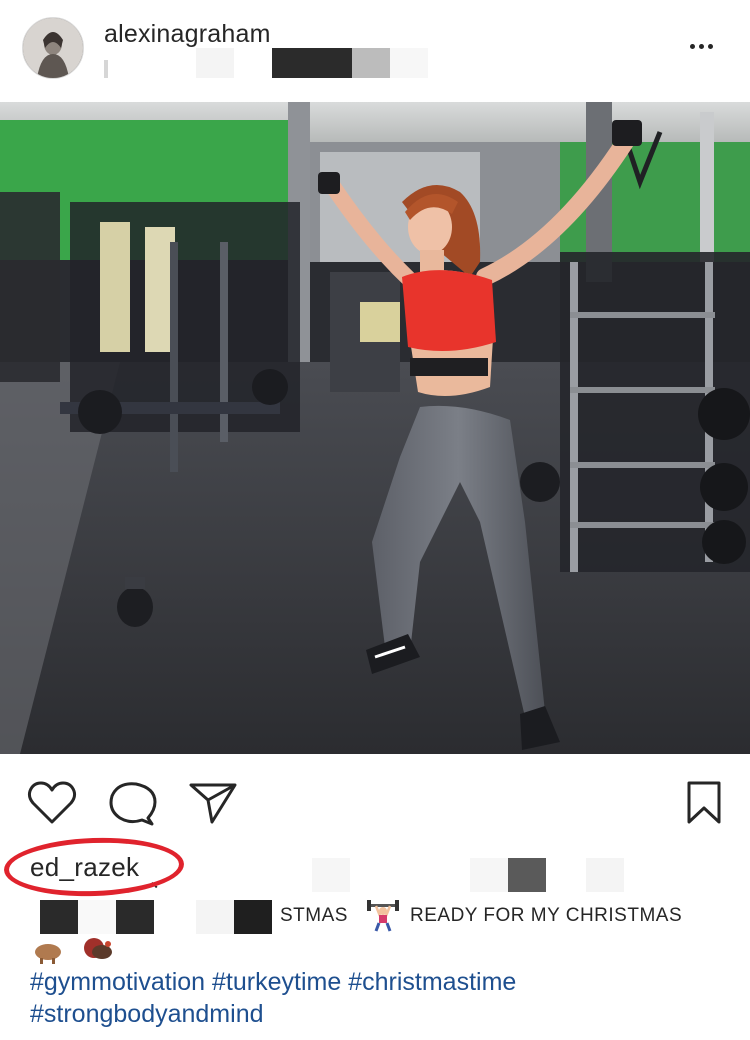 The height and width of the screenshot is (1040, 750). I want to click on post-username: alexinagraham, so click(187, 34).